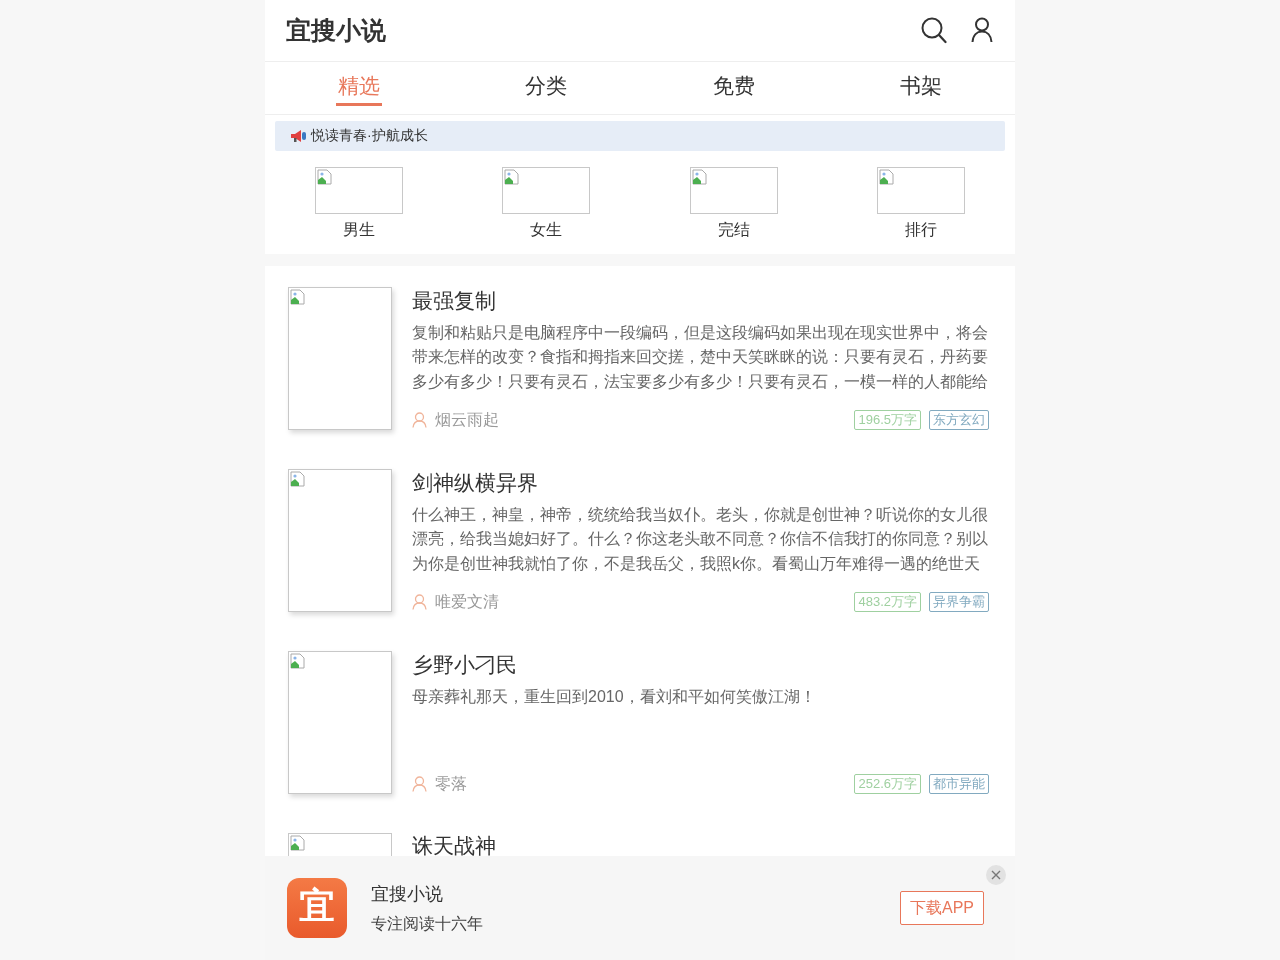  What do you see at coordinates (358, 229) in the screenshot?
I see `category-label: 男生` at bounding box center [358, 229].